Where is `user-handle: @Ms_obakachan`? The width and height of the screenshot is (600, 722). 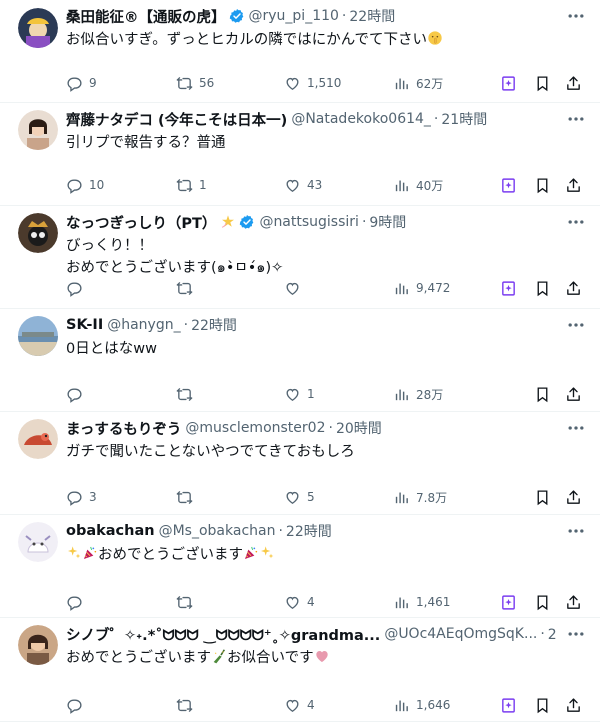 user-handle: @Ms_obakachan is located at coordinates (217, 531).